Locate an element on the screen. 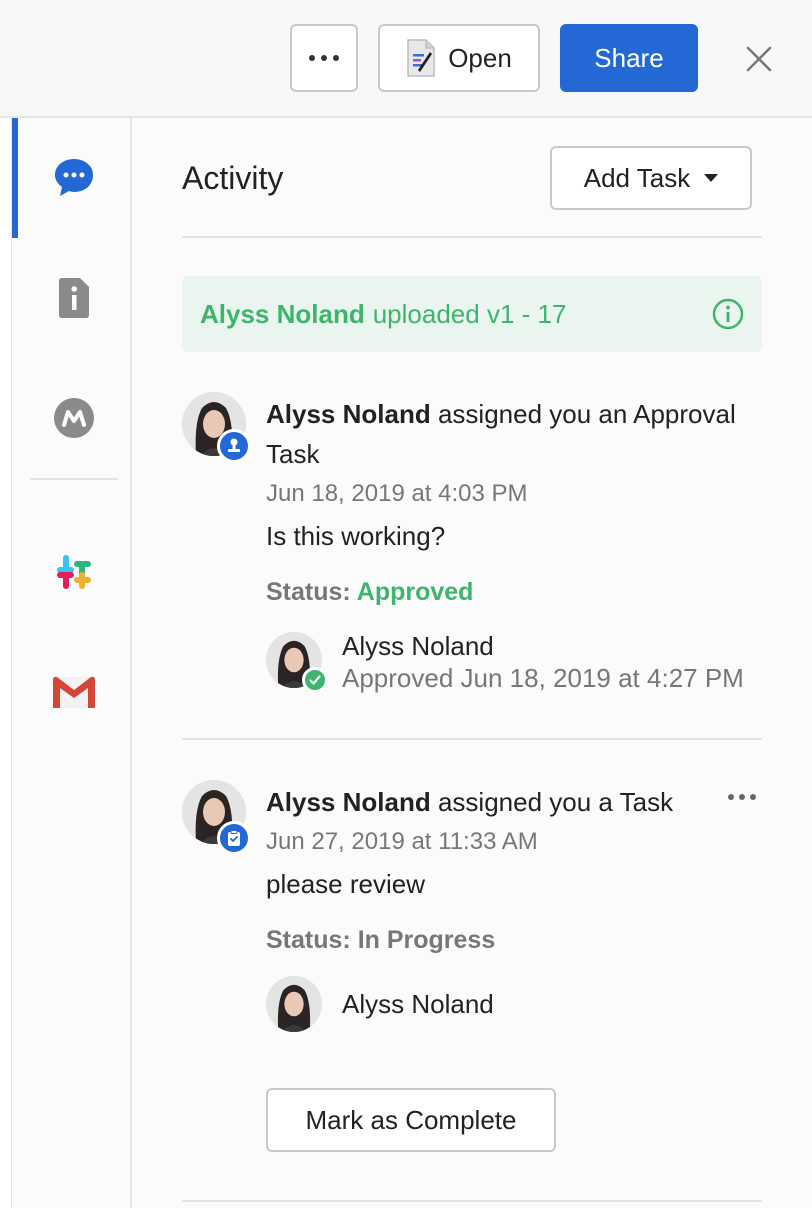 Image resolution: width=812 pixels, height=1208 pixels. mark-complete-button: Mark as Complete is located at coordinates (411, 1120).